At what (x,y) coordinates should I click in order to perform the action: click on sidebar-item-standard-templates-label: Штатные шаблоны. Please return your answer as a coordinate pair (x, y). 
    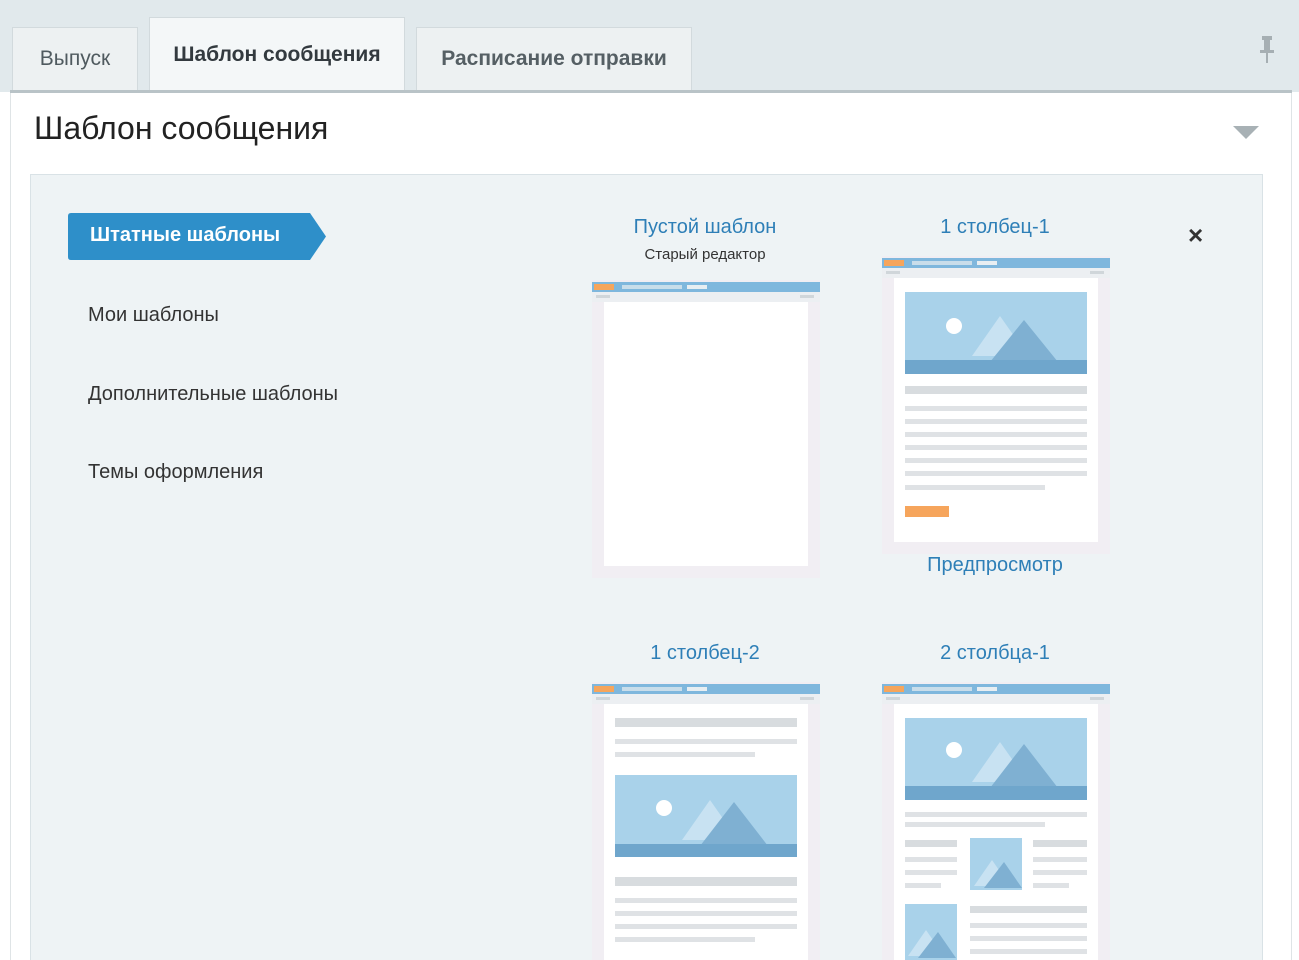
    Looking at the image, I should click on (185, 235).